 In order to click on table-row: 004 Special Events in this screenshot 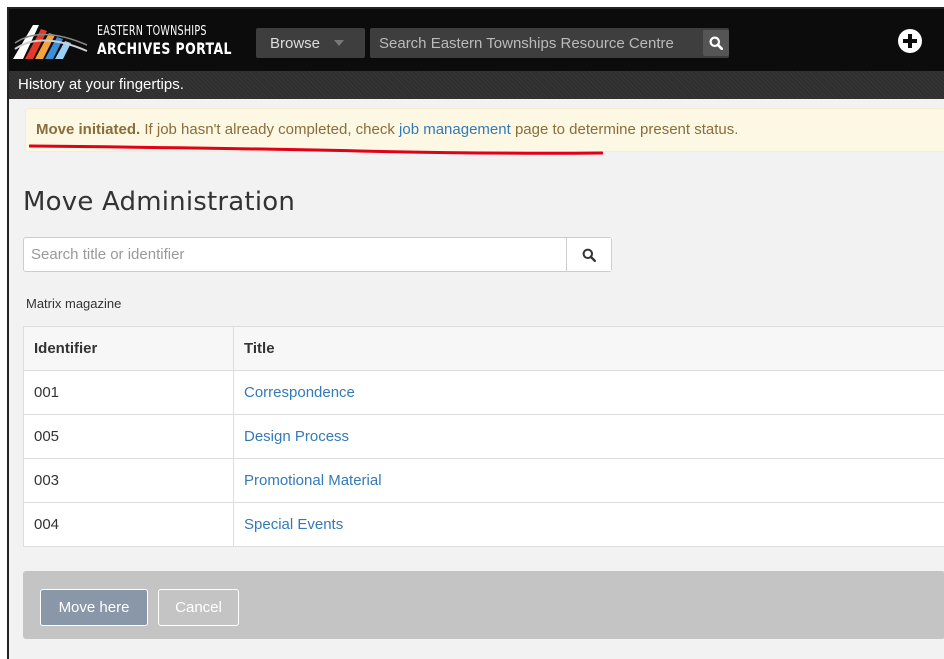, I will do `click(483, 524)`.